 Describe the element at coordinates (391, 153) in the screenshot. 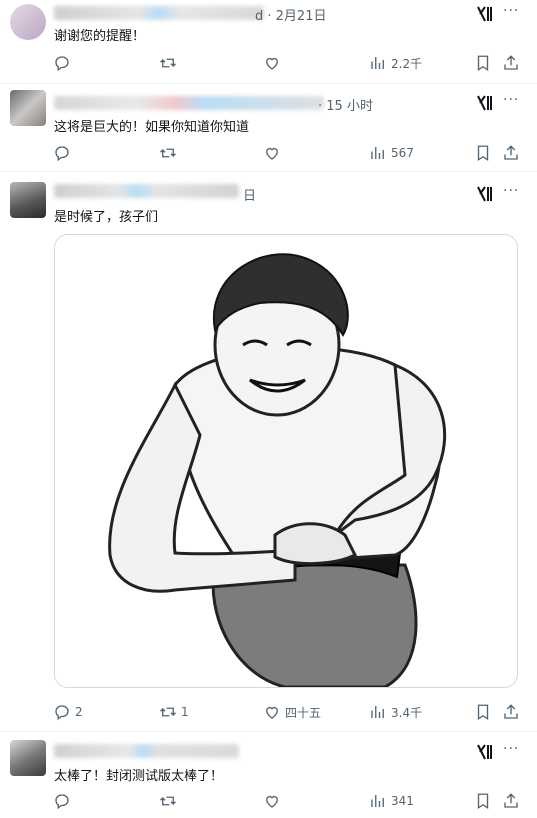

I see `views-button: 567` at that location.